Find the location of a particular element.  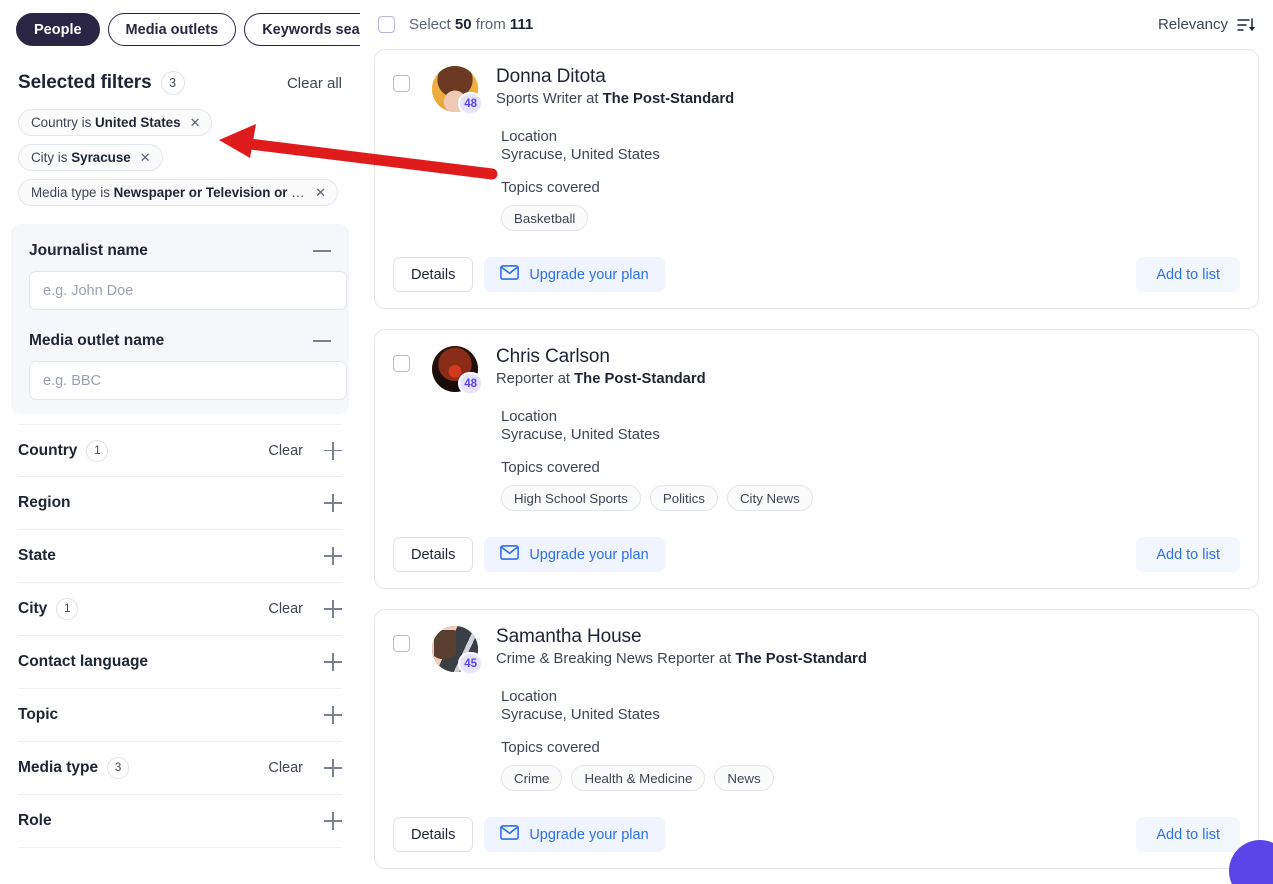

filter-row-city: City 1 Clear is located at coordinates (180, 609).